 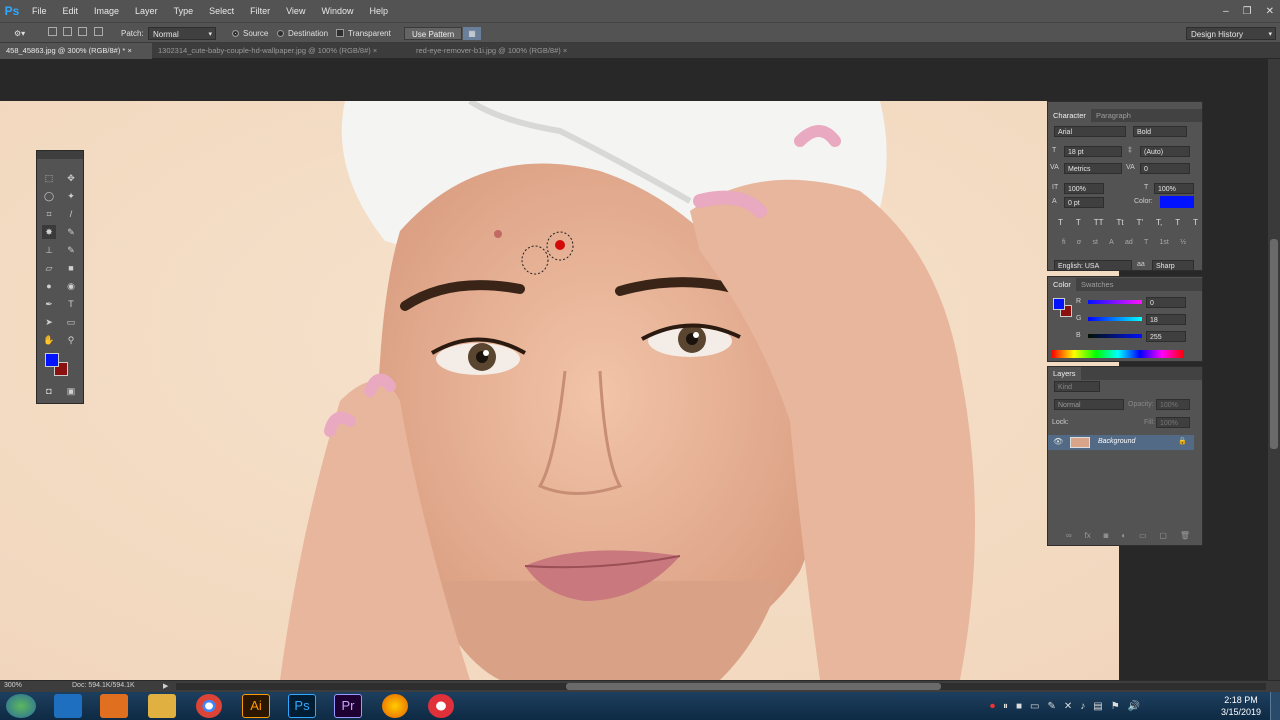 I want to click on tab-character: Character, so click(x=1069, y=115).